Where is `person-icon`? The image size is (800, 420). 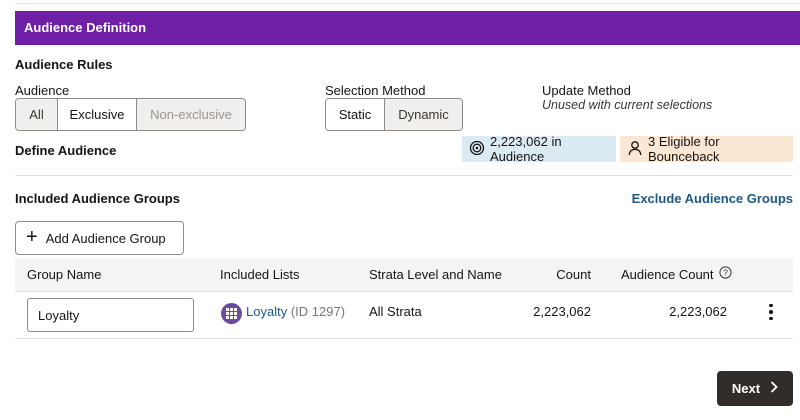 person-icon is located at coordinates (635, 149).